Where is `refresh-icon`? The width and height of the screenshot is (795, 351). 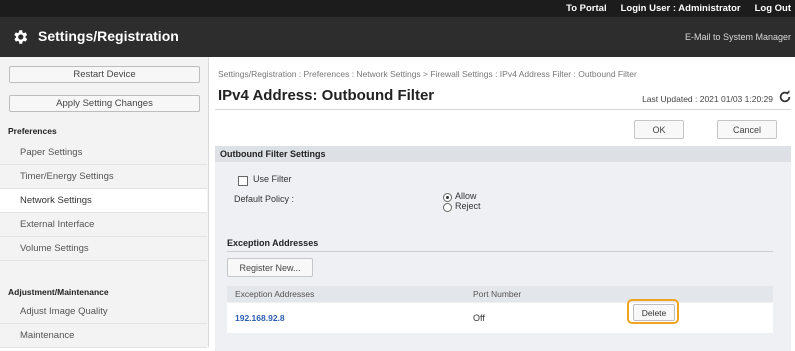 refresh-icon is located at coordinates (785, 97).